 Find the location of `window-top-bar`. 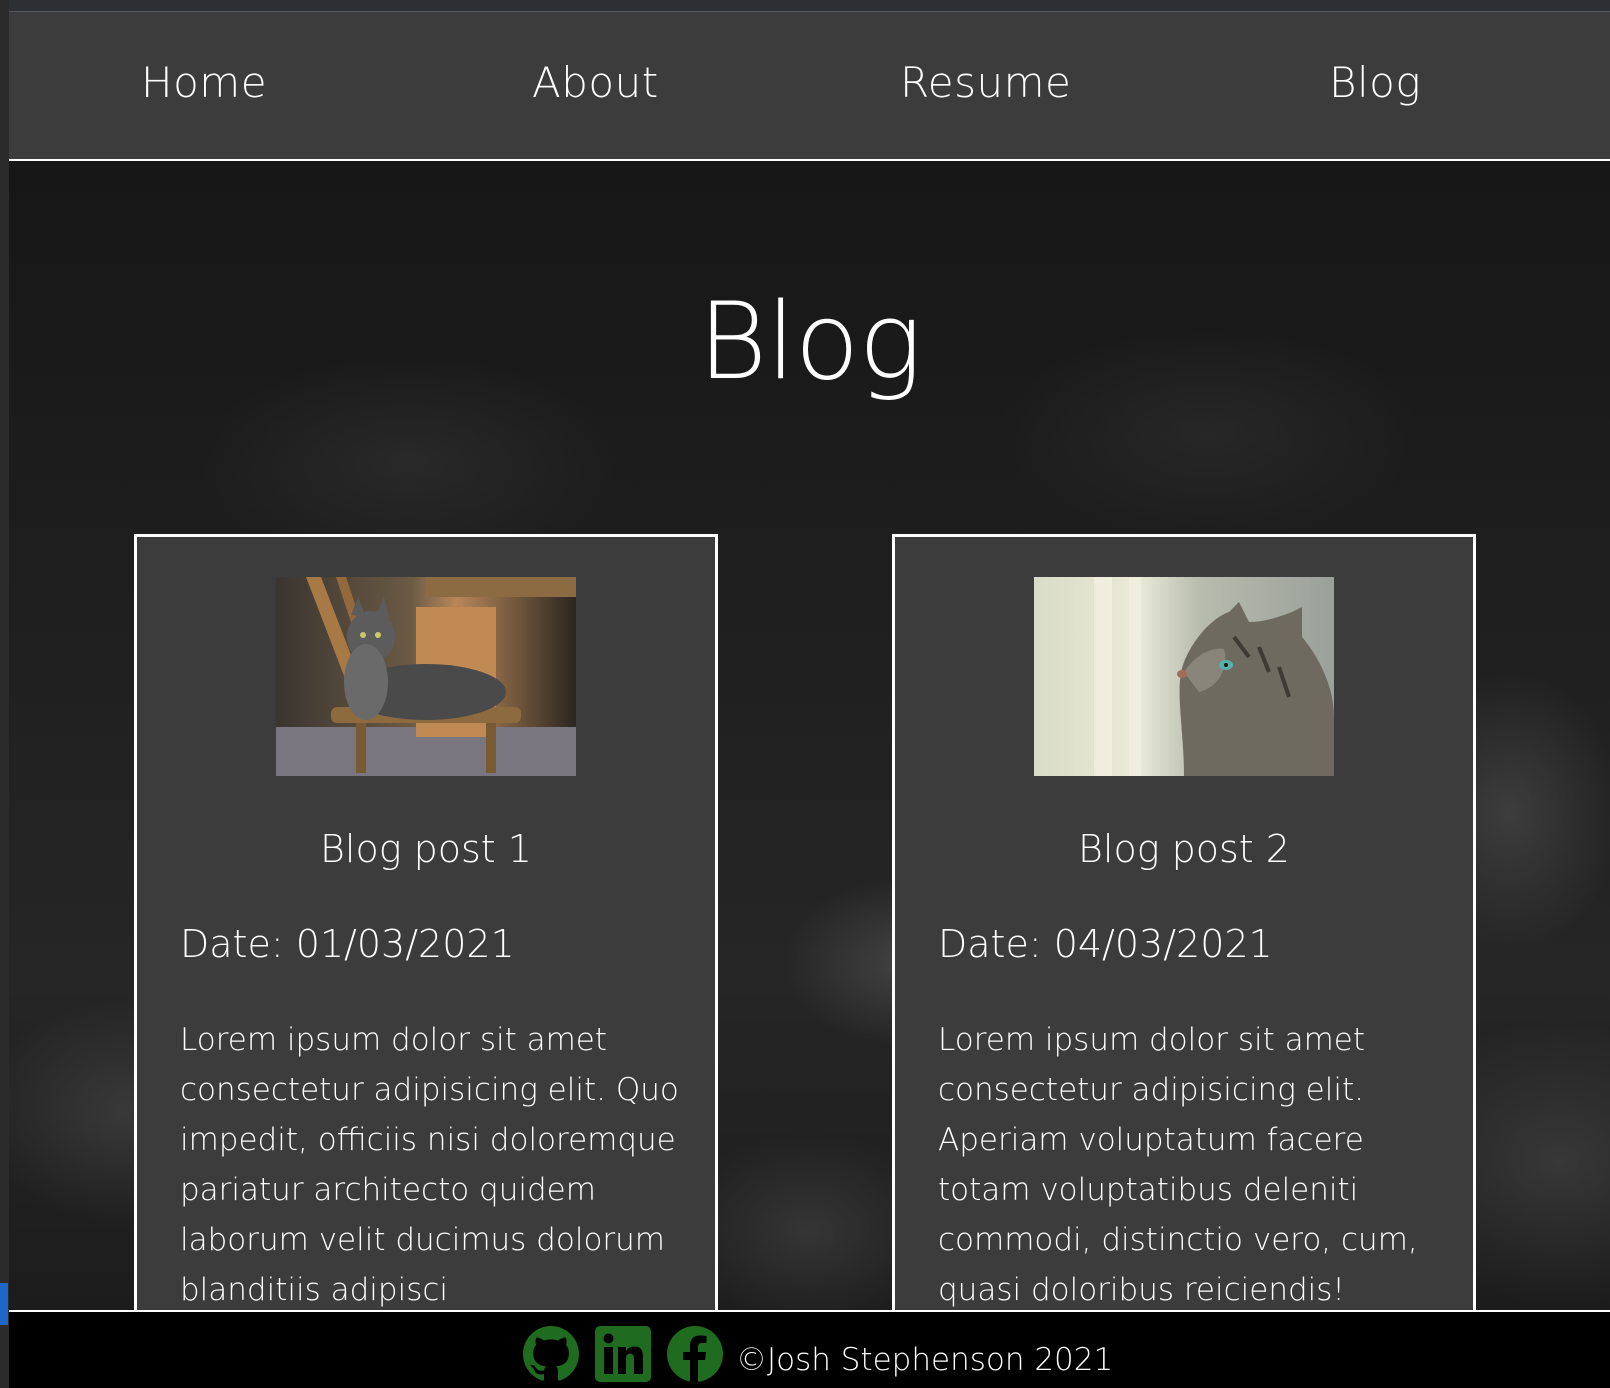

window-top-bar is located at coordinates (809, 6).